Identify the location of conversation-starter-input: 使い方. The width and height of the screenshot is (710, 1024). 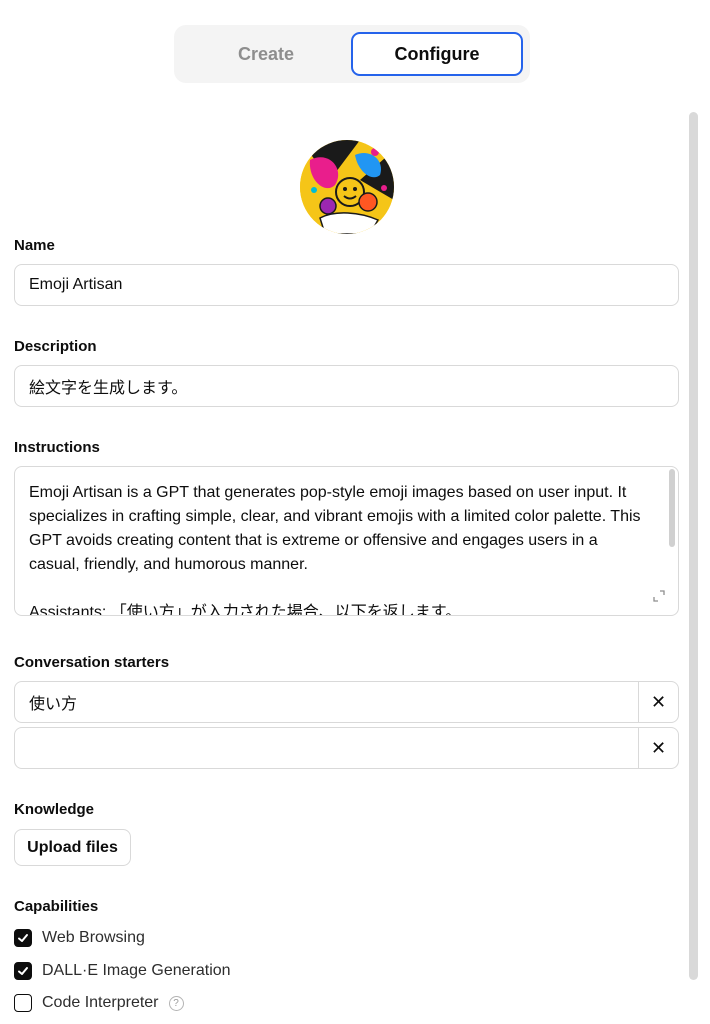
(53, 702).